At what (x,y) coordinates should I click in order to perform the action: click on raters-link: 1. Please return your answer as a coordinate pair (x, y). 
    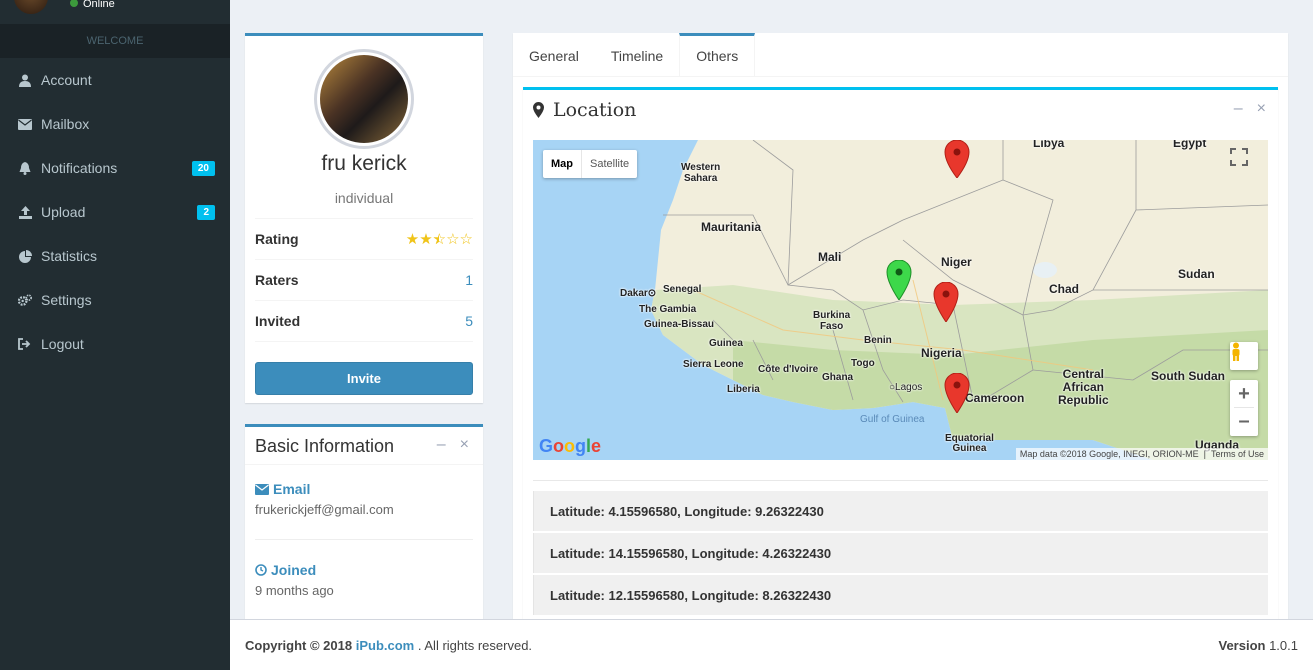
    Looking at the image, I should click on (469, 280).